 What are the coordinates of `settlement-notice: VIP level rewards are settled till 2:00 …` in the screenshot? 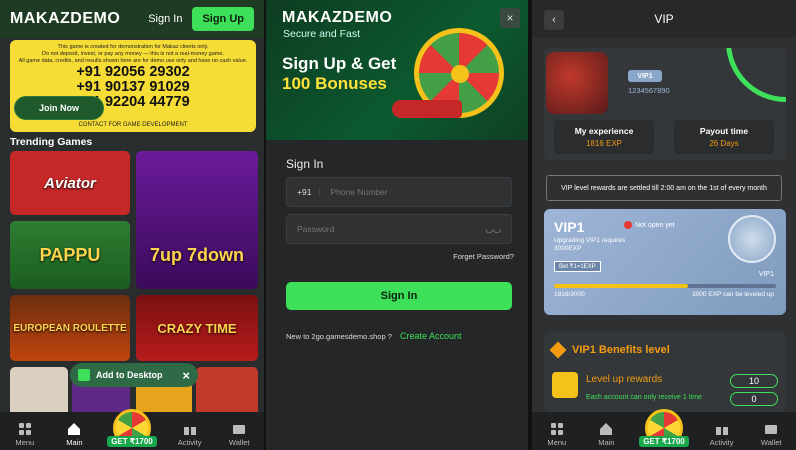 It's located at (664, 188).